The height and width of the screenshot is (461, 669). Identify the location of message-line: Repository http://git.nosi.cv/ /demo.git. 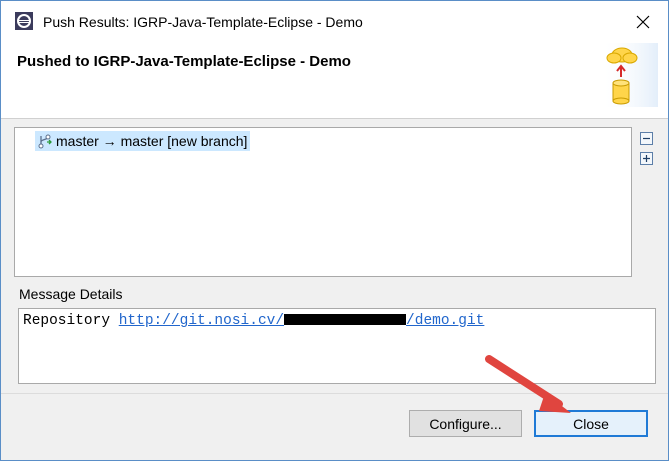
(253, 321).